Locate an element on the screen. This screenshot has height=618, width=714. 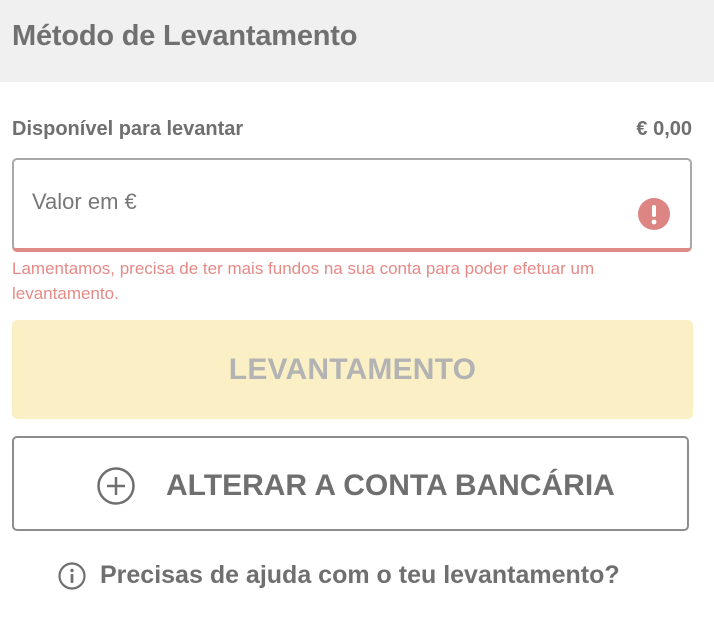
change-bank-account-label: ALTERAR A CONTA BANCÁRIA is located at coordinates (390, 485).